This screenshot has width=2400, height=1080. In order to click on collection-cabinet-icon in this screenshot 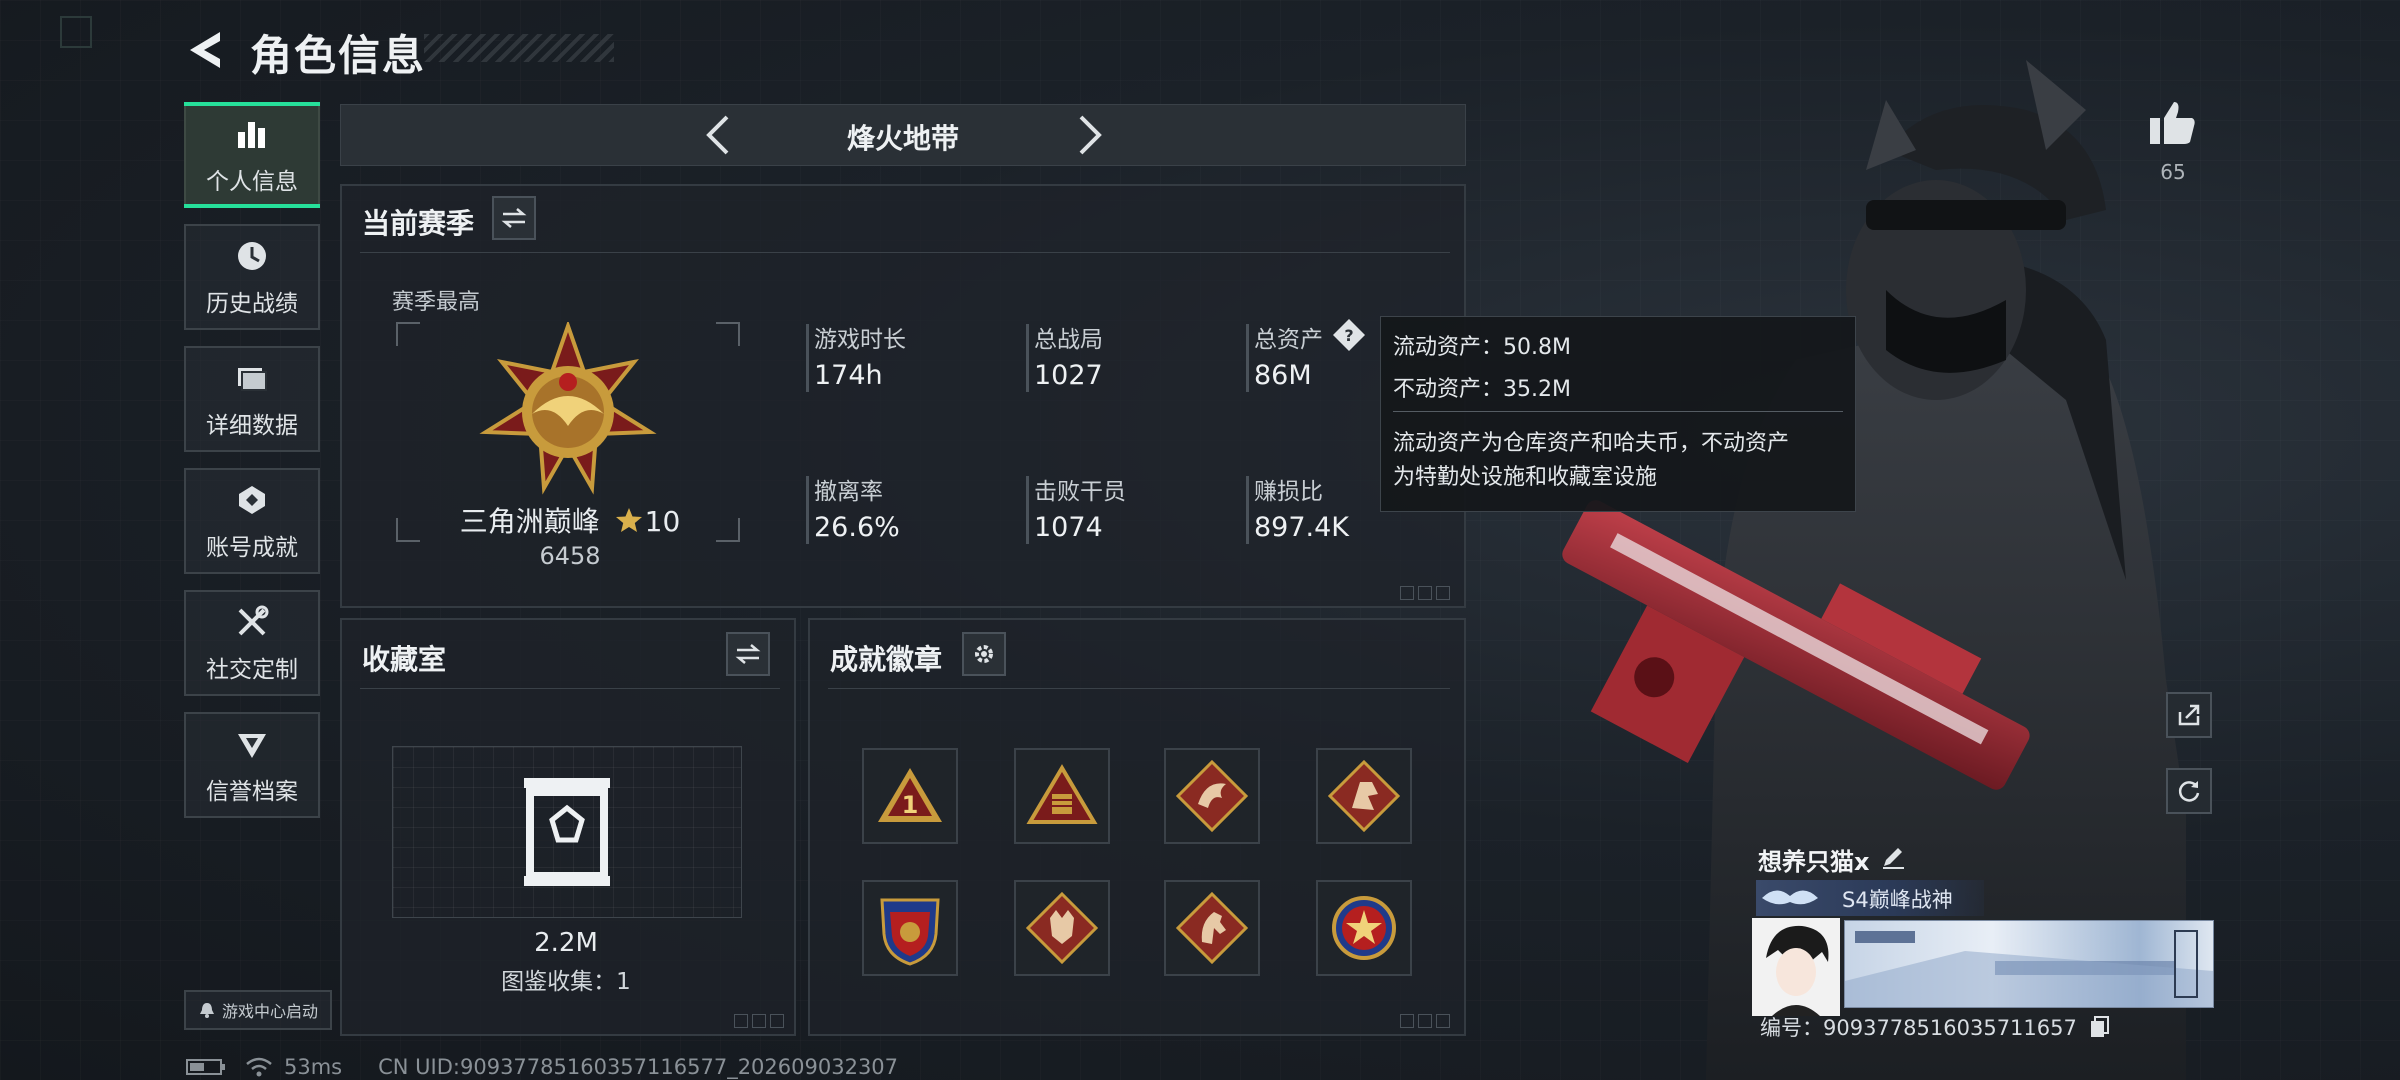, I will do `click(567, 832)`.